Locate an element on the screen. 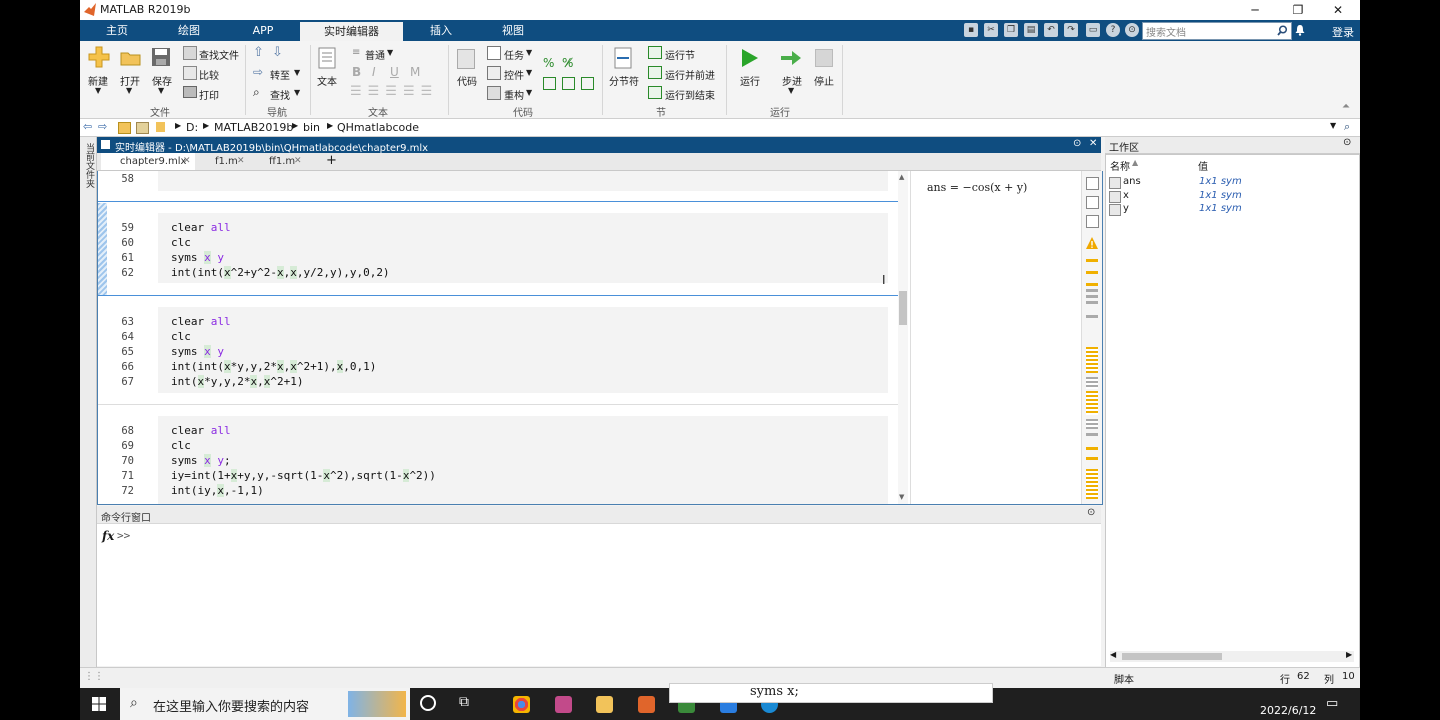  command-prompt: >> is located at coordinates (123, 535).